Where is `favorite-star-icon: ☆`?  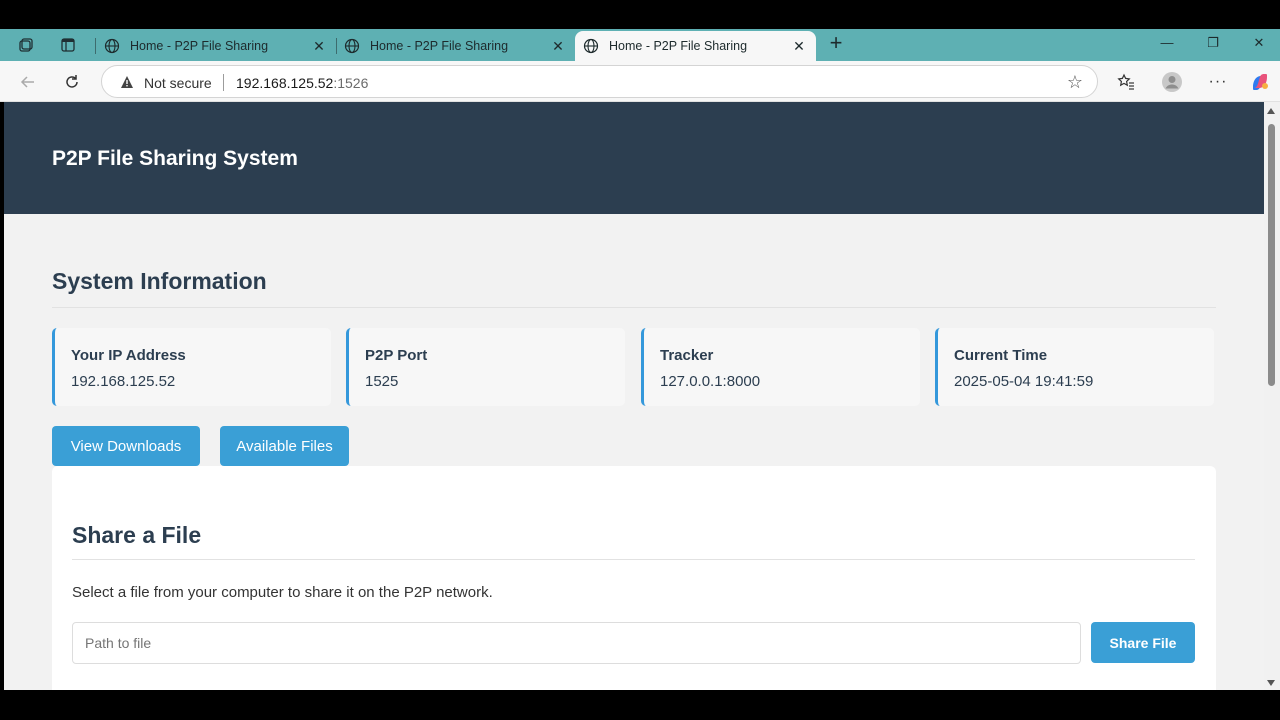
favorite-star-icon: ☆ is located at coordinates (1075, 82).